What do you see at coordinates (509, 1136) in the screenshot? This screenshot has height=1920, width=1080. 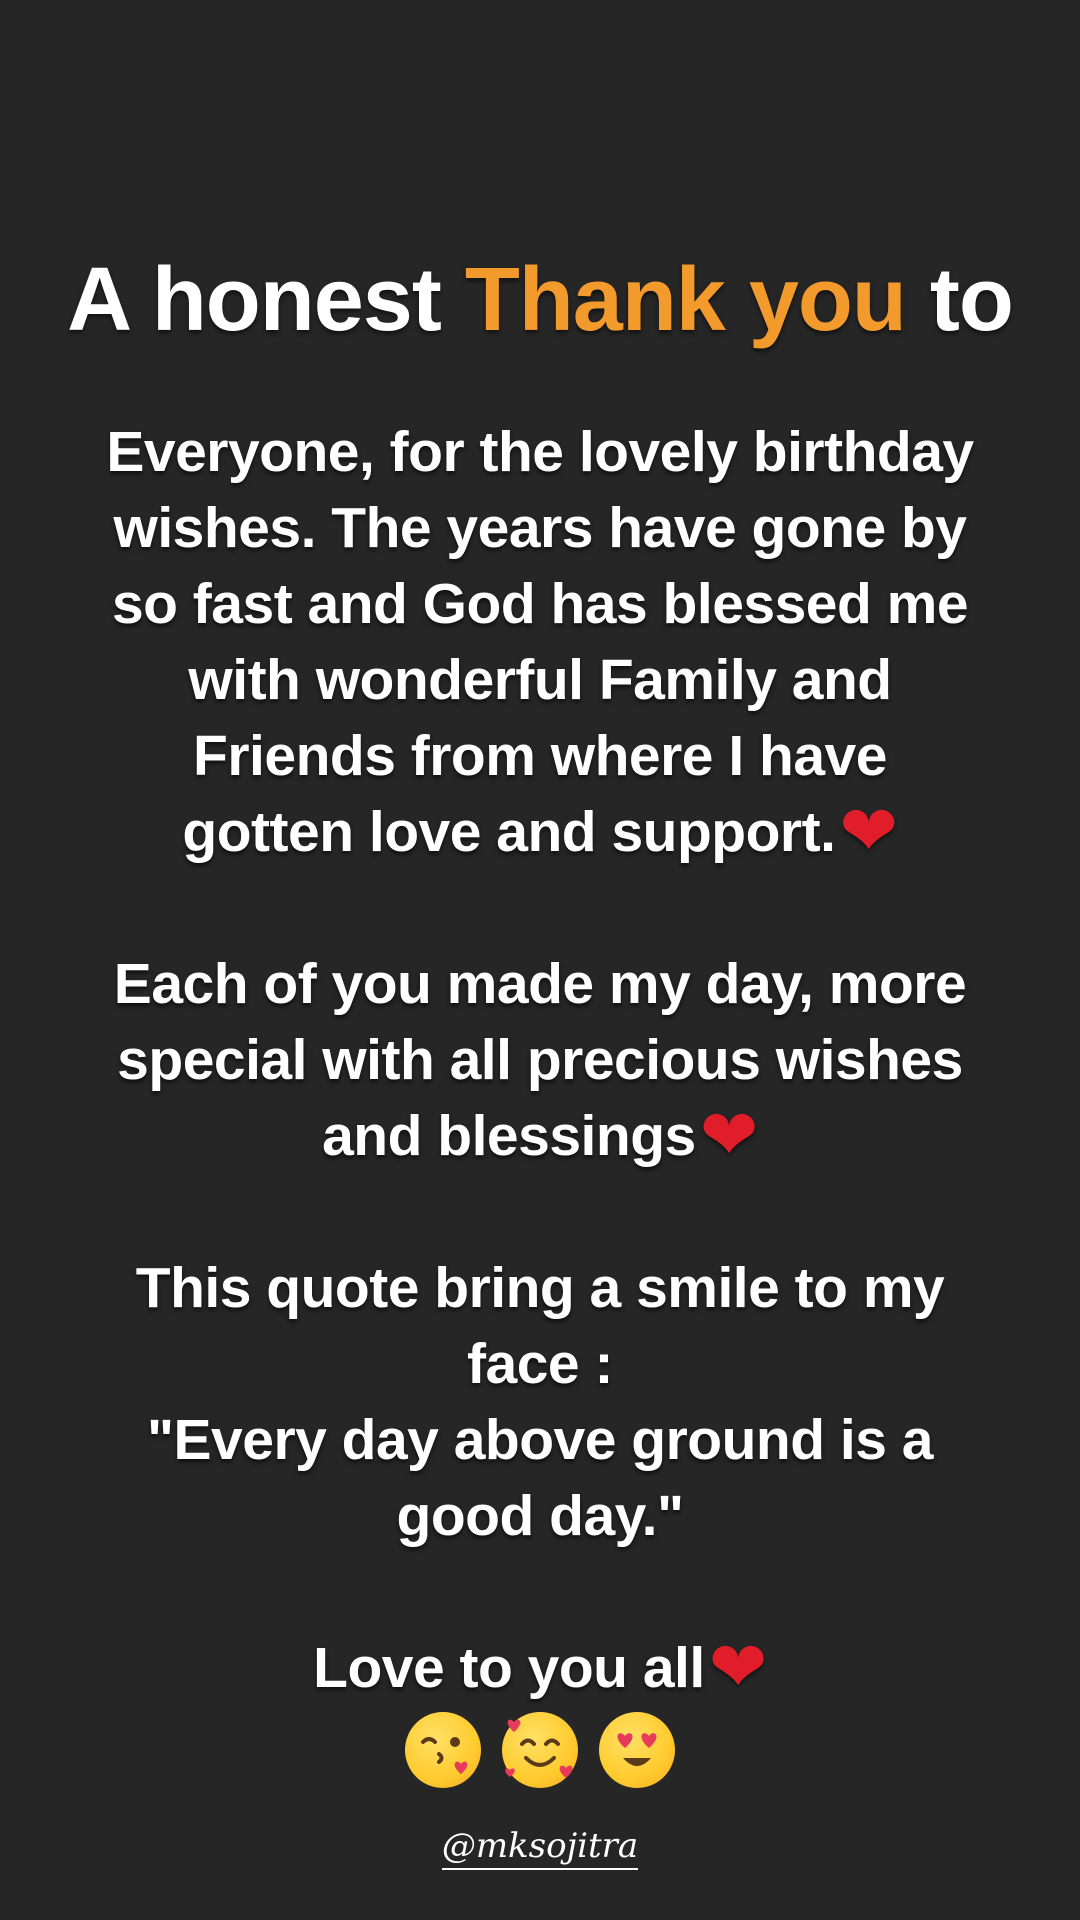 I see `text-line: and blessings` at bounding box center [509, 1136].